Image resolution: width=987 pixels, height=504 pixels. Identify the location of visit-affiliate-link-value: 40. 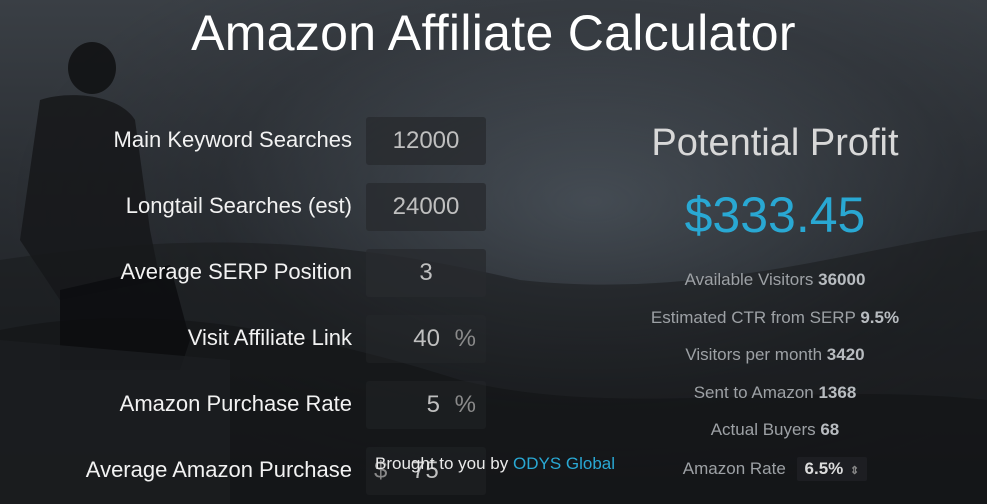
(426, 338).